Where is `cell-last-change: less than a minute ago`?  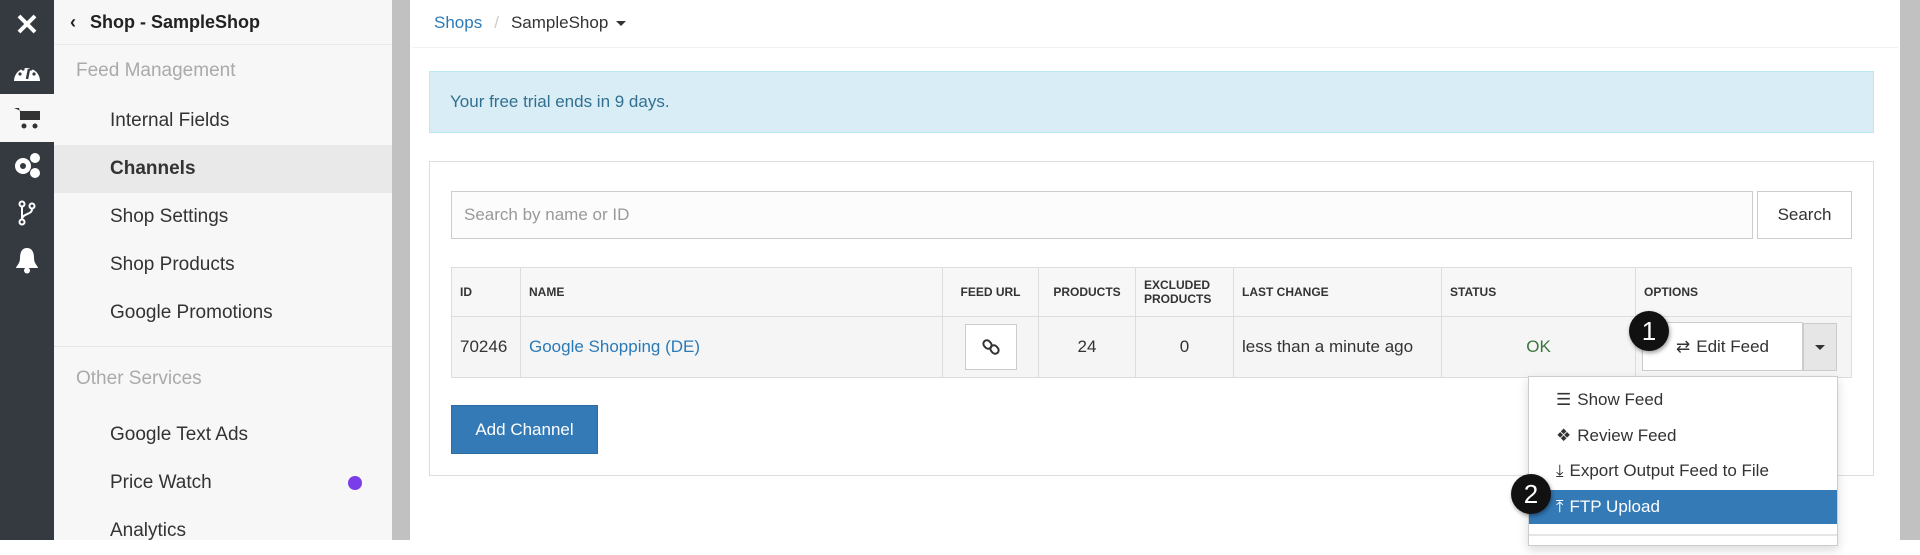 cell-last-change: less than a minute ago is located at coordinates (1337, 347).